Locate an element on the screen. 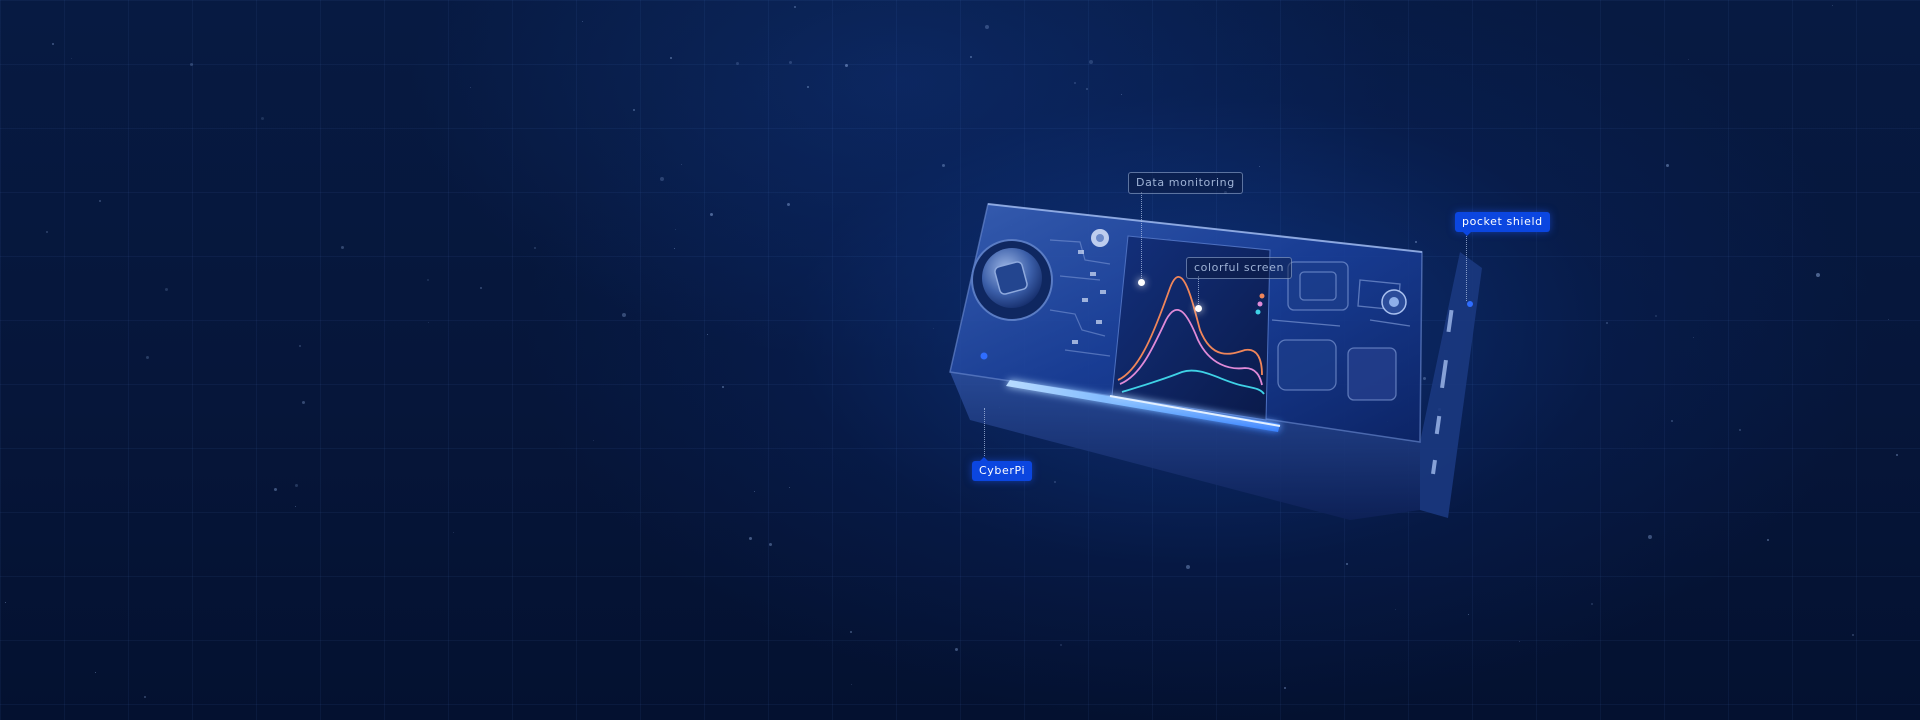  pocket-shield-leader is located at coordinates (1466, 266).